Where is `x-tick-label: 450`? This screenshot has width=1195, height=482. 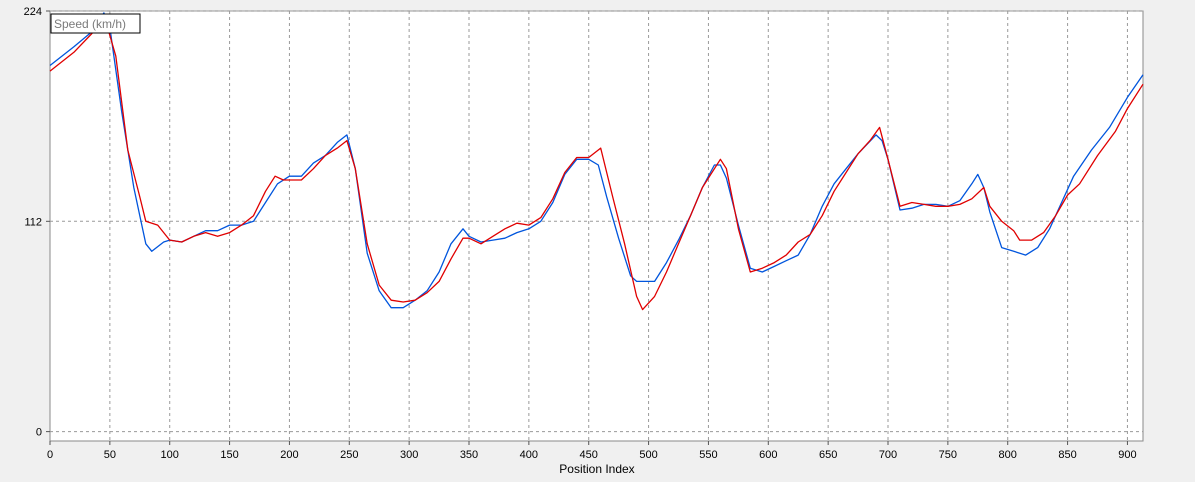 x-tick-label: 450 is located at coordinates (589, 455).